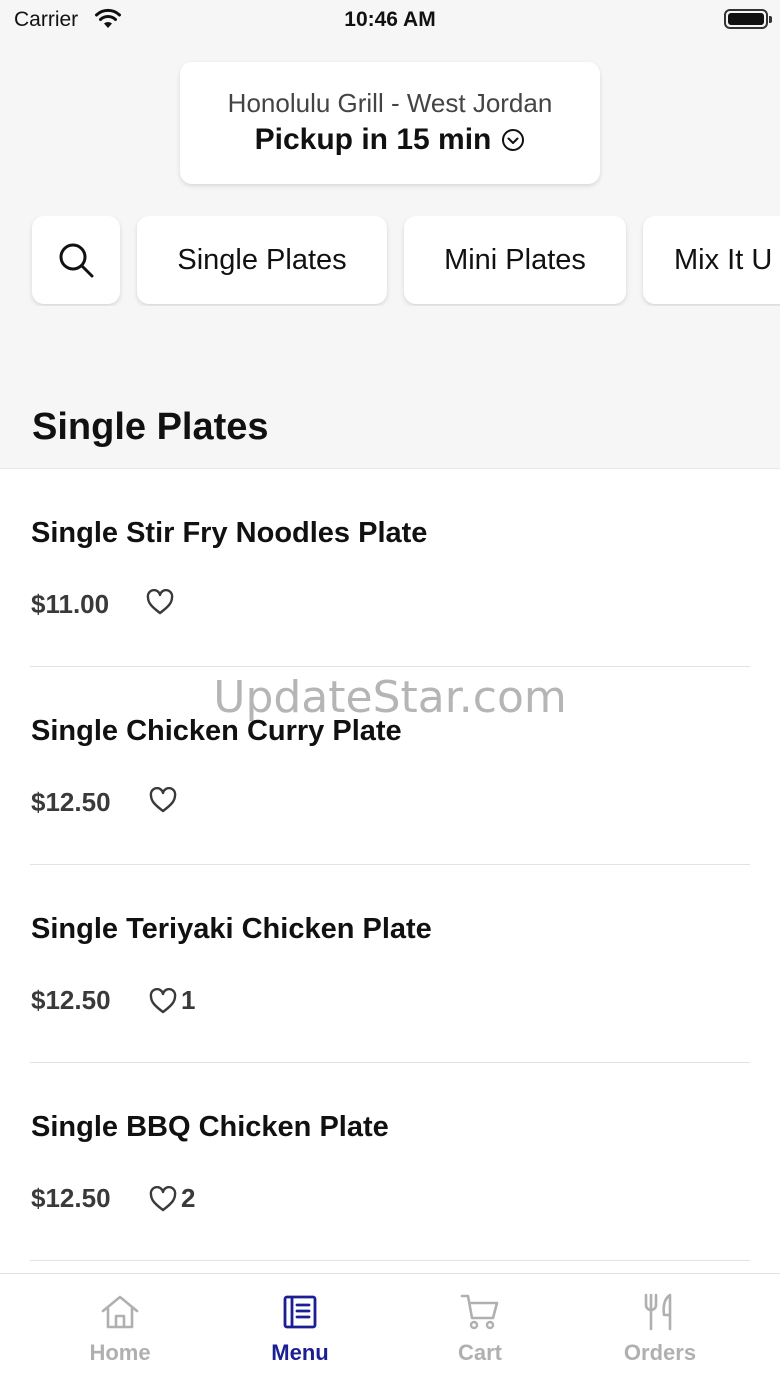 The width and height of the screenshot is (780, 1387). What do you see at coordinates (479, 1312) in the screenshot?
I see `cart-icon` at bounding box center [479, 1312].